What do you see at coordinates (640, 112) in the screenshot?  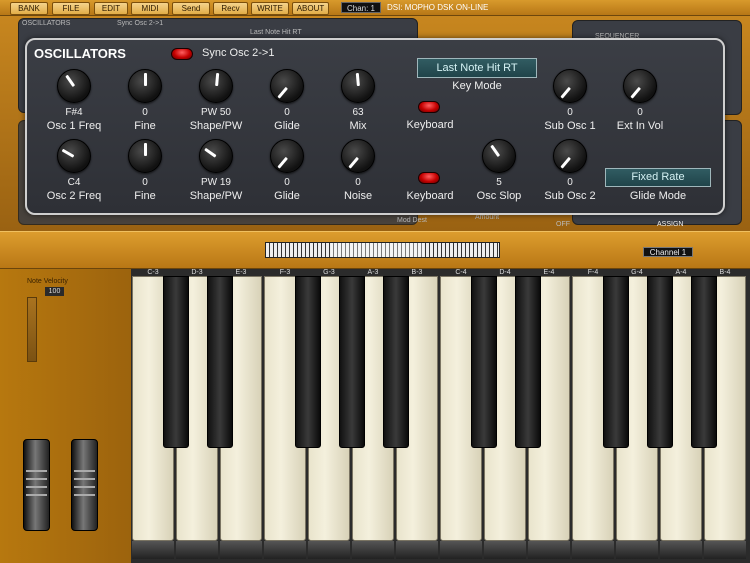 I see `ext-in-vol-value: 0` at bounding box center [640, 112].